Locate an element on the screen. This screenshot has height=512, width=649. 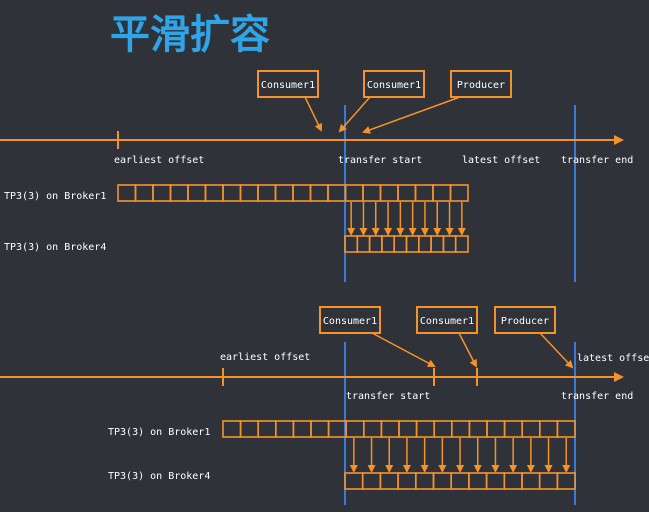
producer-callout: Producer is located at coordinates (534, 337).